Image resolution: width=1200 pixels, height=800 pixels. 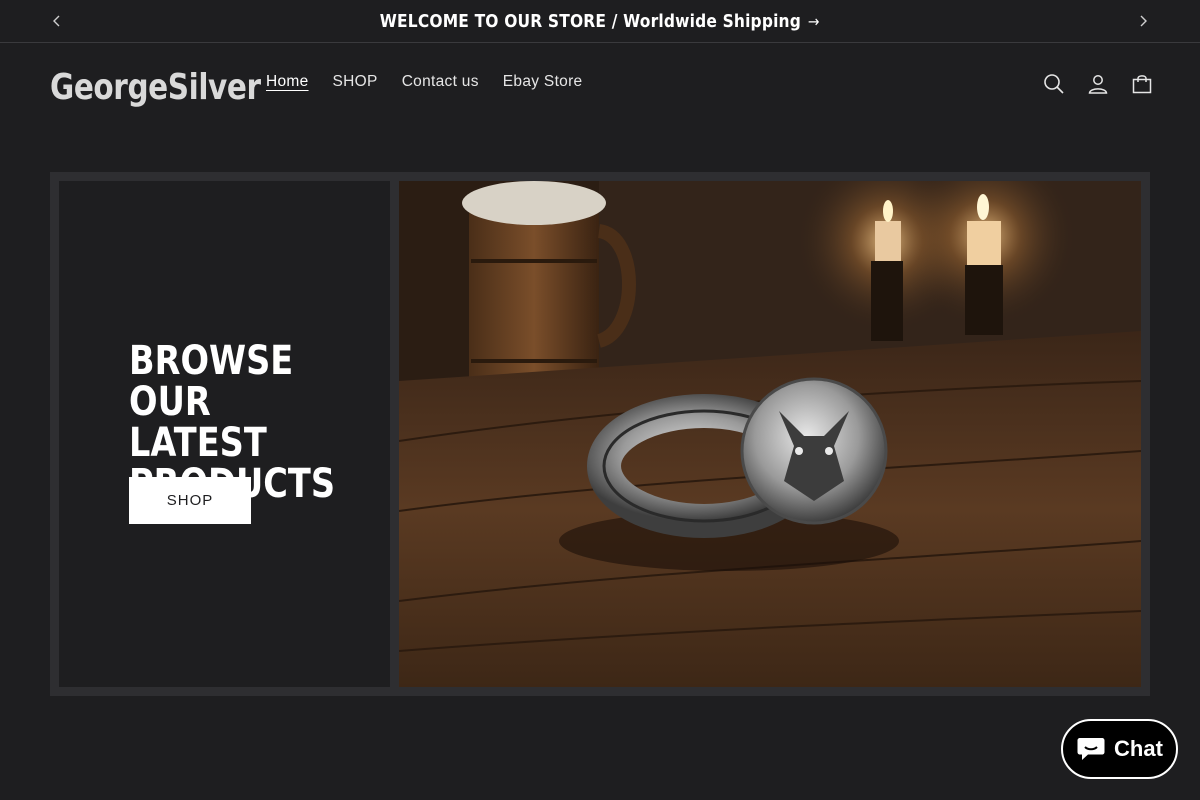 I want to click on search-button, so click(x=1054, y=84).